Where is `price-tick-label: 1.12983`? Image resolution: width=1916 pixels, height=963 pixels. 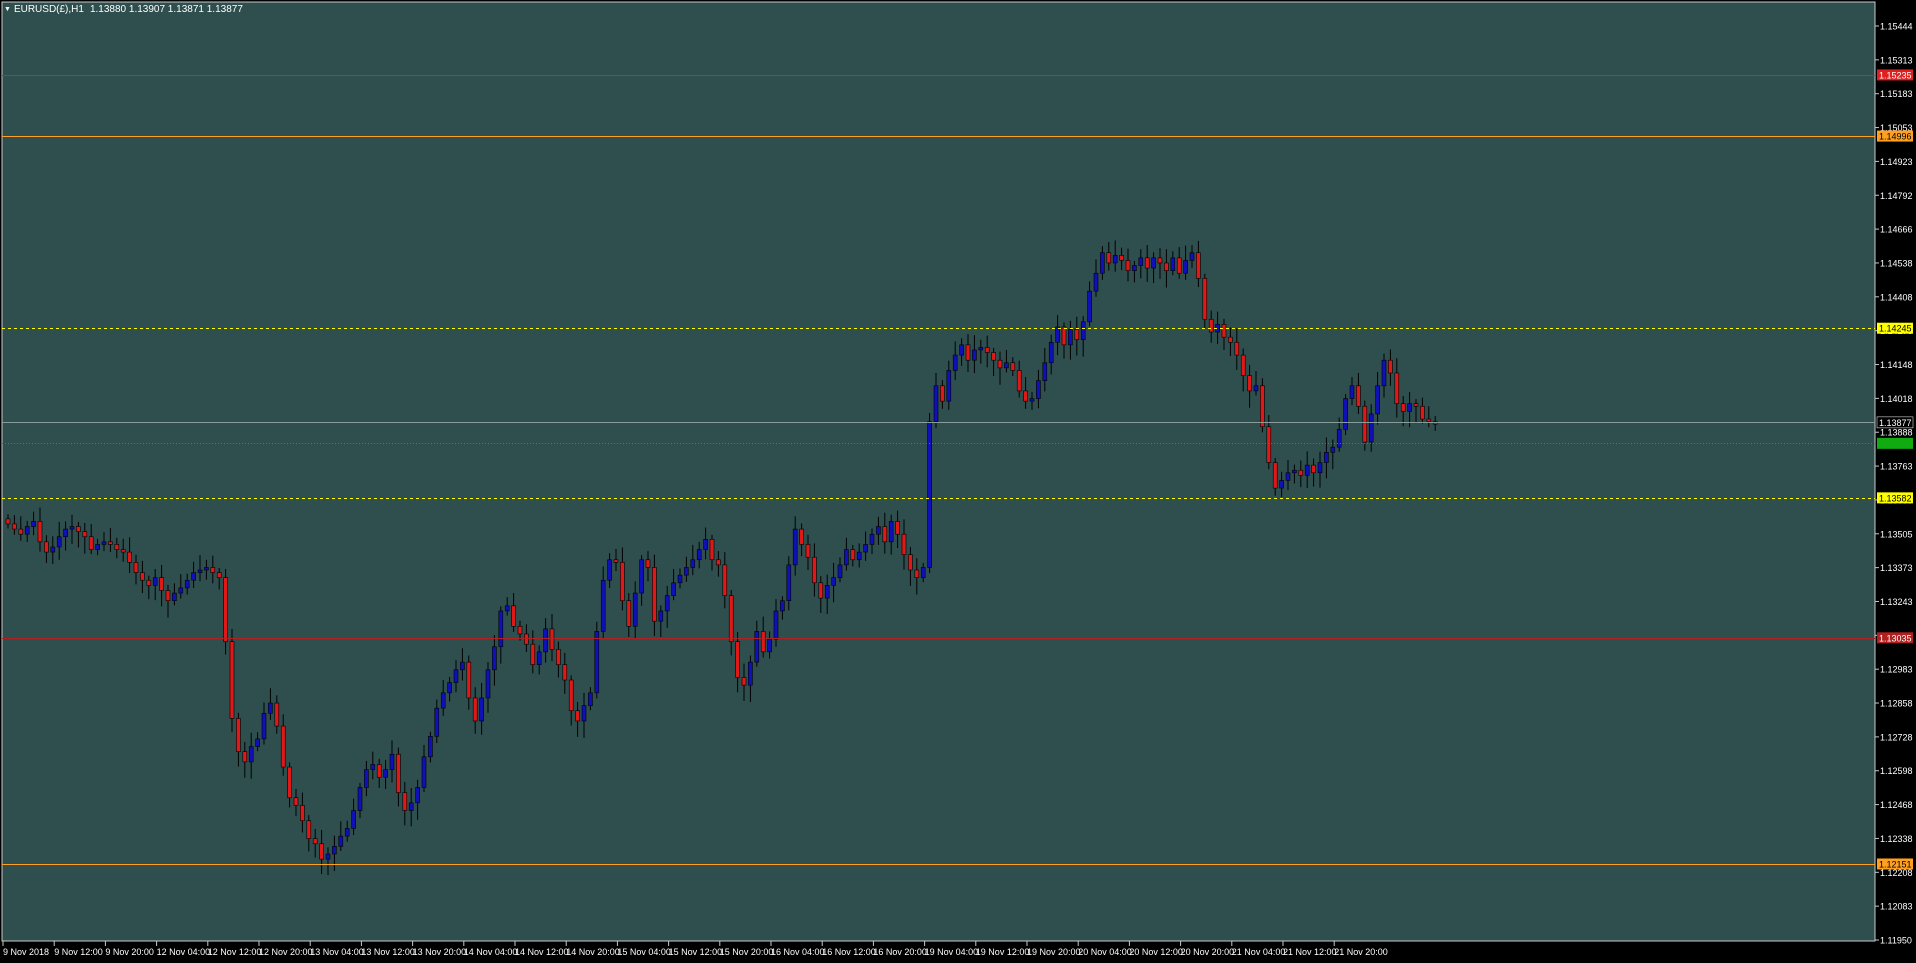
price-tick-label: 1.12983 is located at coordinates (1896, 670).